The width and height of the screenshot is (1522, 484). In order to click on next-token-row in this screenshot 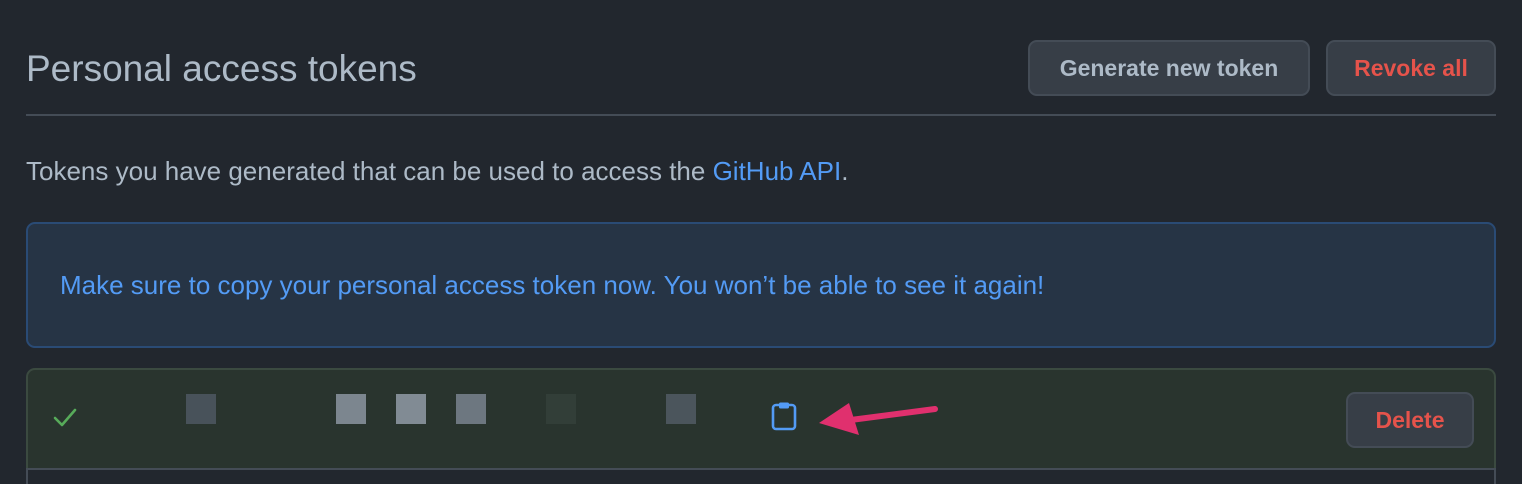, I will do `click(761, 477)`.